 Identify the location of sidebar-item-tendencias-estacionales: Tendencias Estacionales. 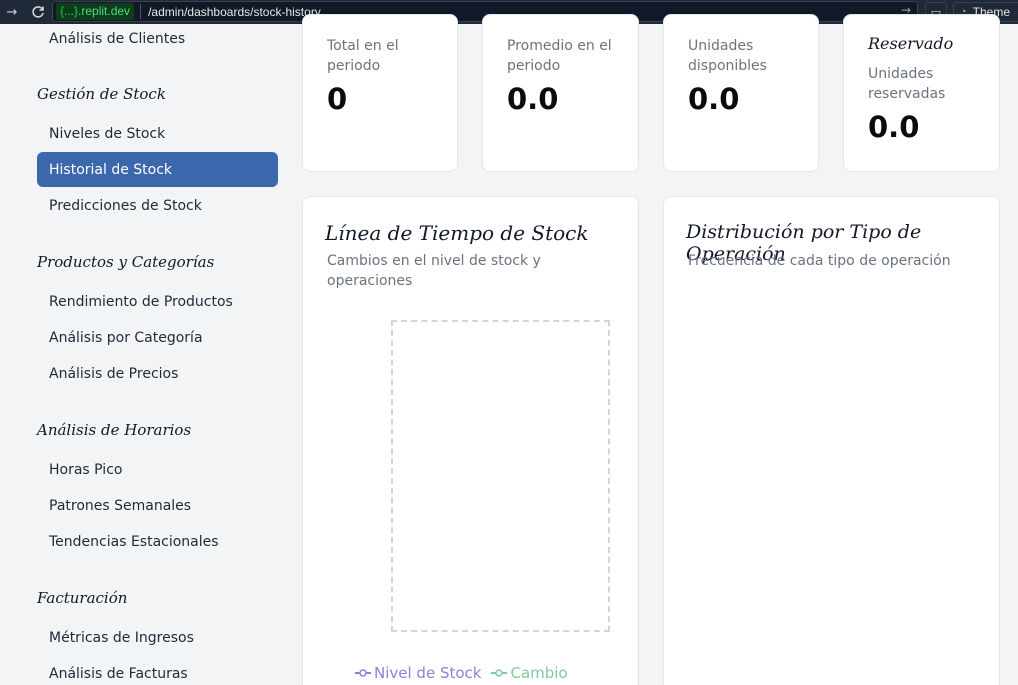
(157, 541).